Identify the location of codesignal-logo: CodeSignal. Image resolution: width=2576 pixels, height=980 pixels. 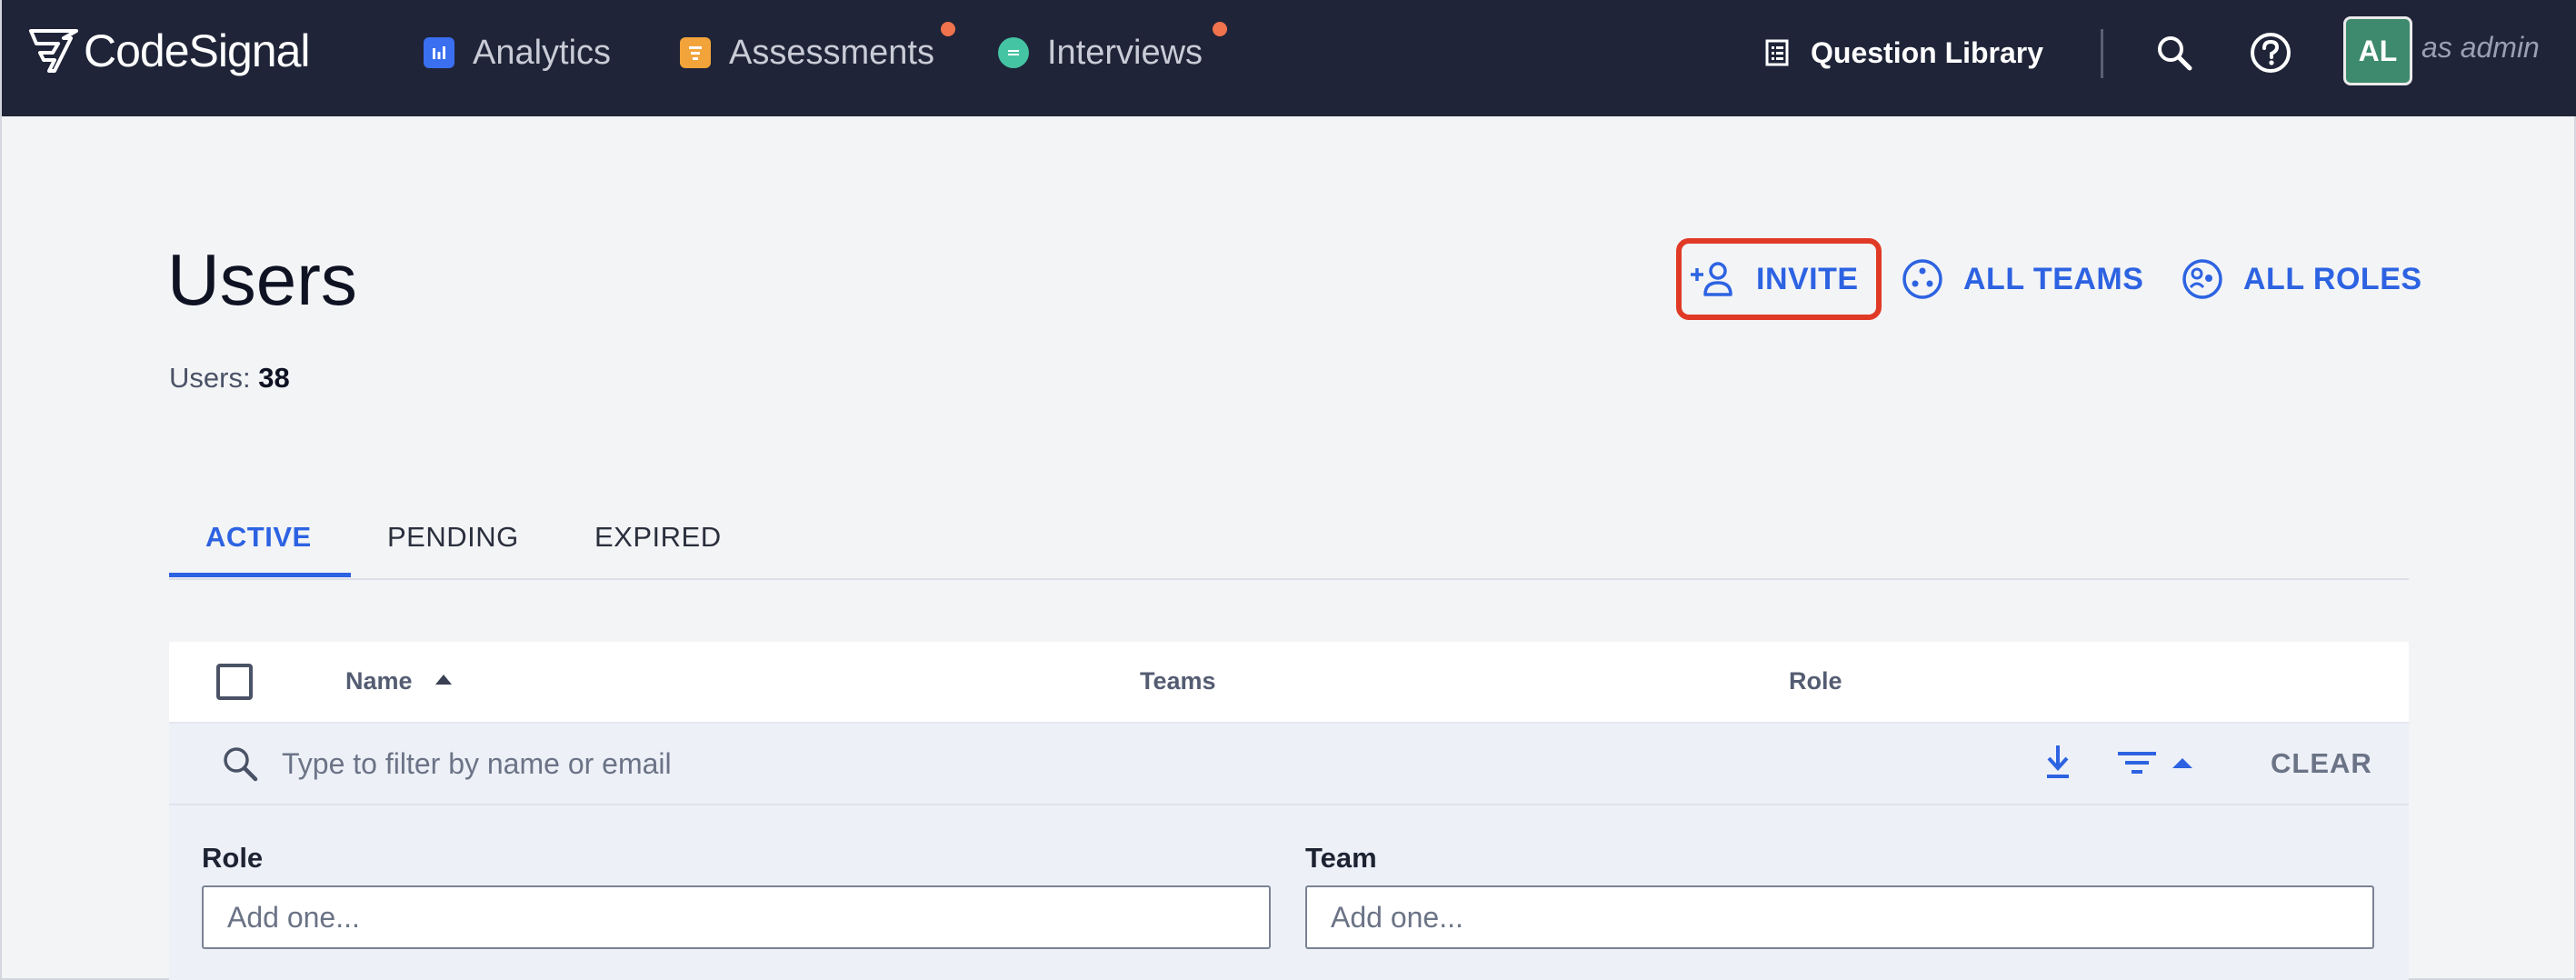
(169, 51).